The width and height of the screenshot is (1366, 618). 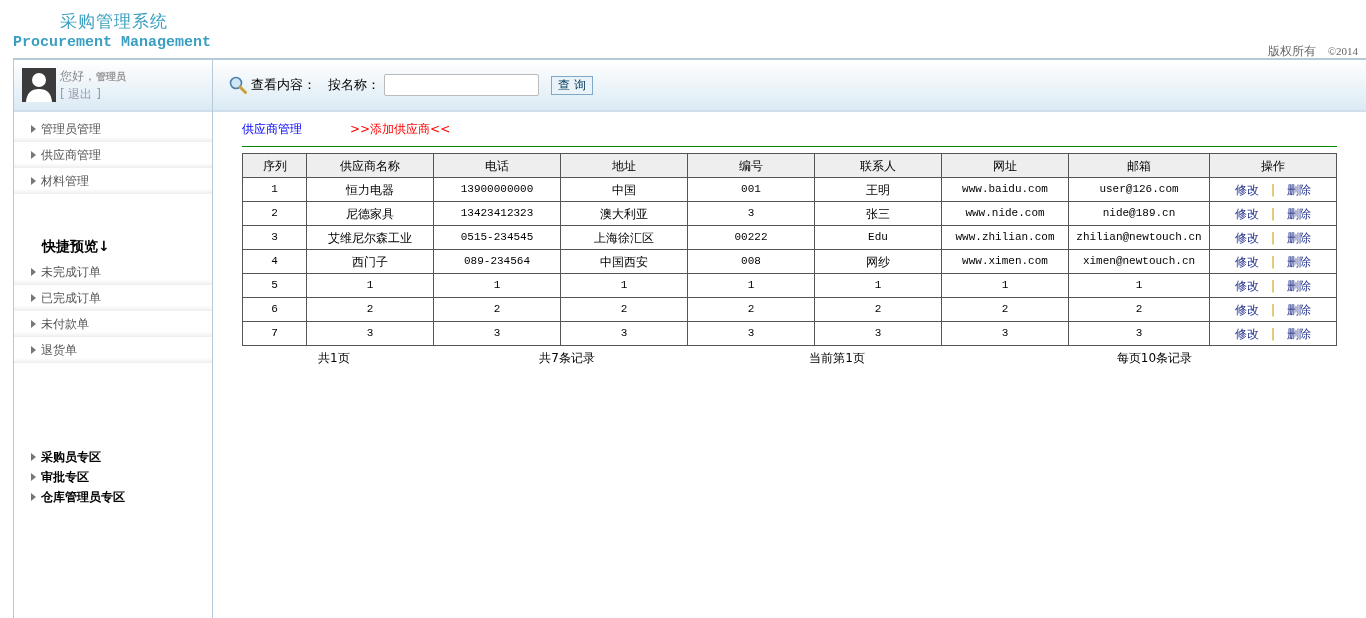 I want to click on search-field, so click(x=461, y=85).